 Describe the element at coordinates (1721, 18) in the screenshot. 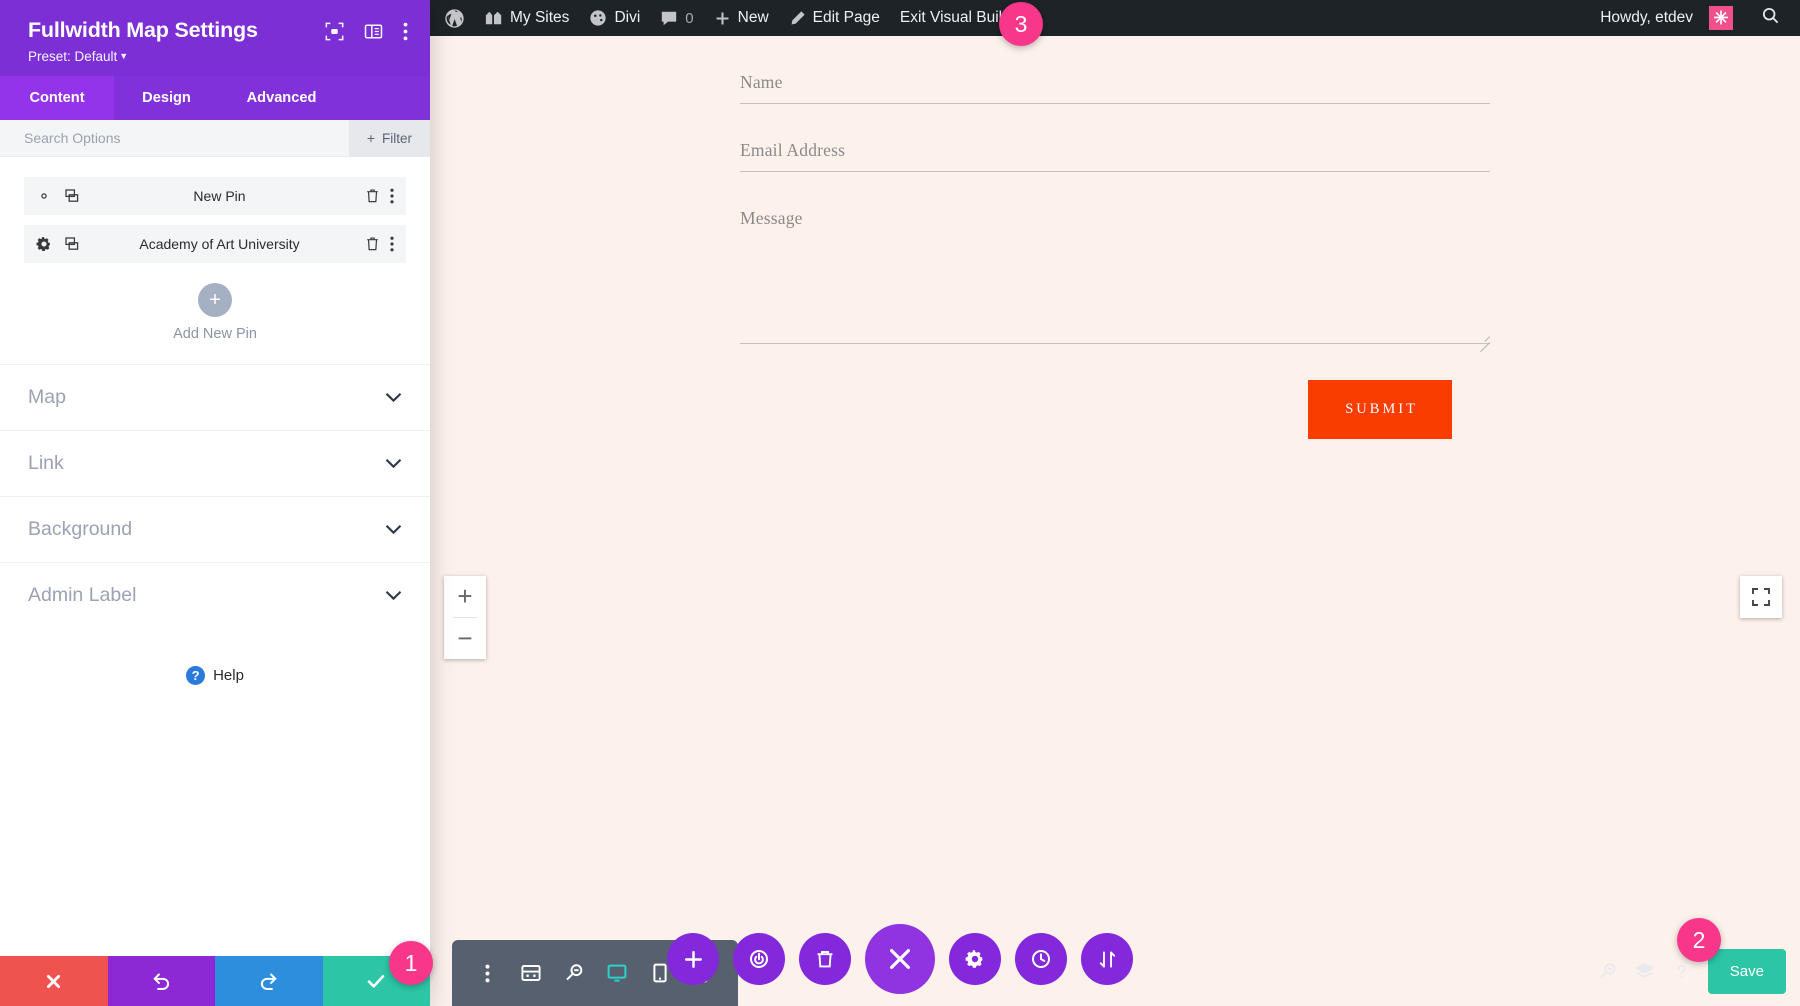

I see `avatar: ✳` at that location.